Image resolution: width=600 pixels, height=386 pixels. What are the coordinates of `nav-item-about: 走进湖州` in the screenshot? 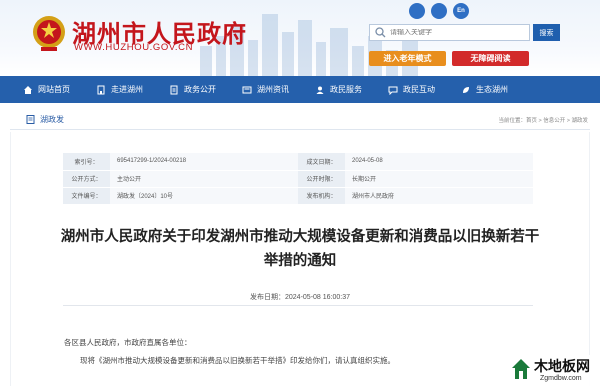 It's located at (119, 89).